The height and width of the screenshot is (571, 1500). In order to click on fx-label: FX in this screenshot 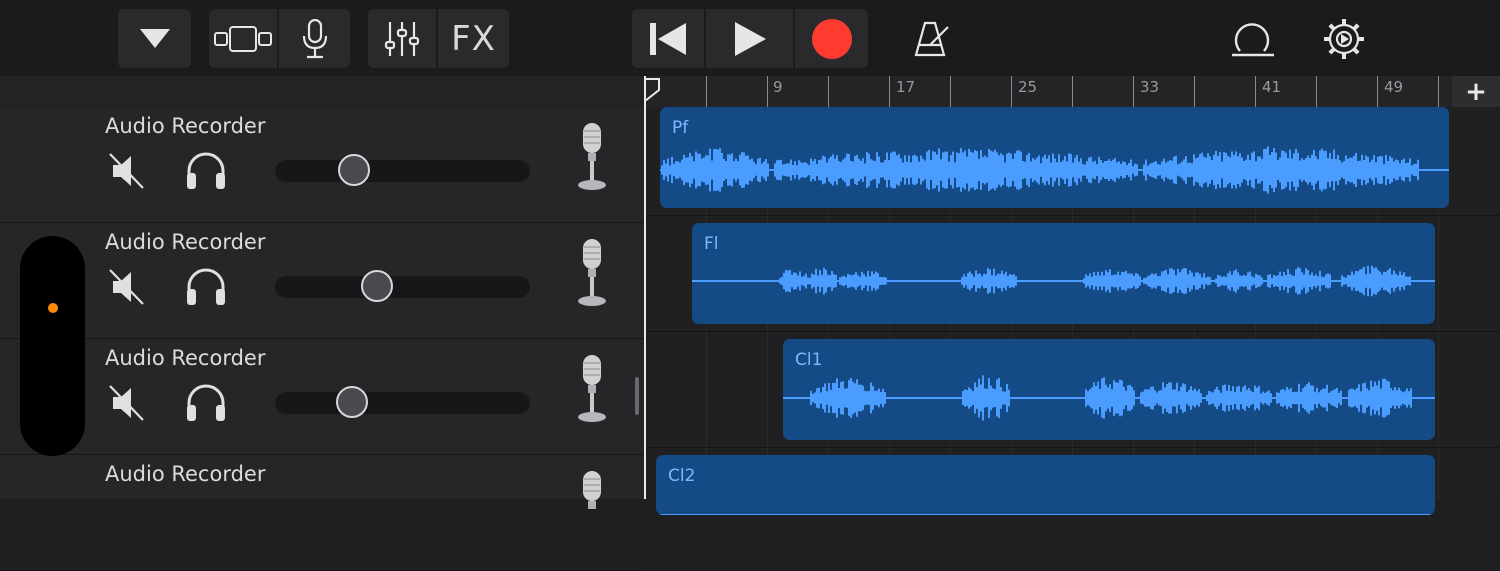, I will do `click(473, 38)`.